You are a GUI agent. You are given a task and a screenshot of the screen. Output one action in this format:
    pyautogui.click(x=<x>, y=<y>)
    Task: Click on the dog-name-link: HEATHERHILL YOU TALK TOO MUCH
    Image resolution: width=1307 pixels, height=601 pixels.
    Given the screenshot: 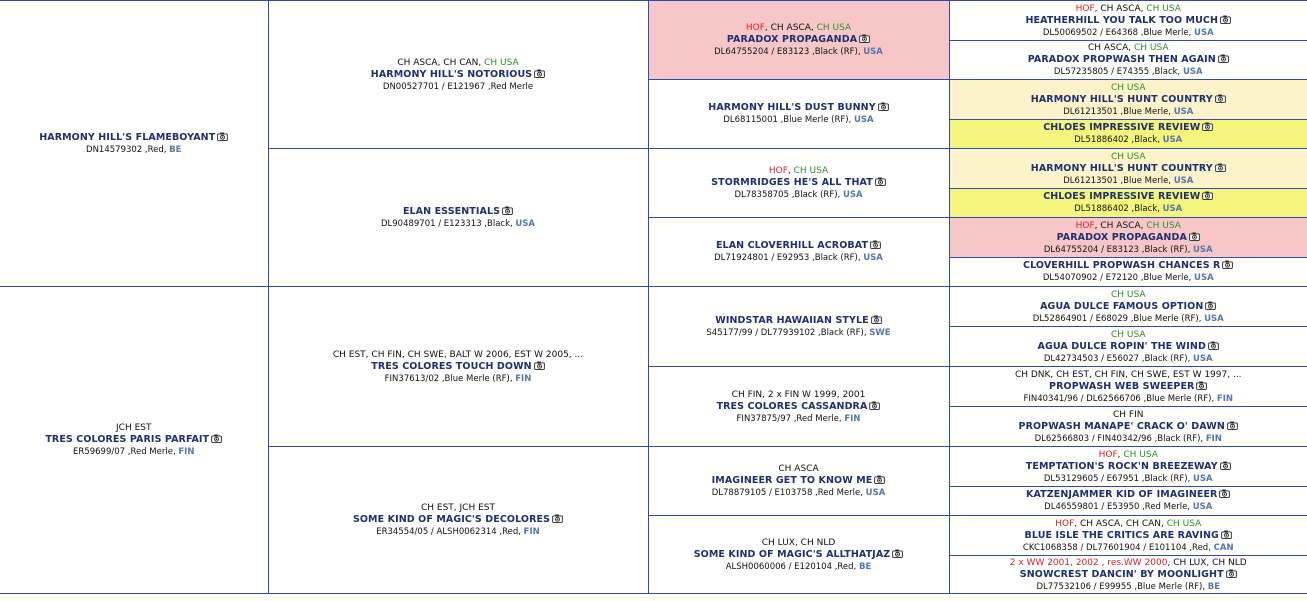 What is the action you would take?
    pyautogui.click(x=1121, y=20)
    